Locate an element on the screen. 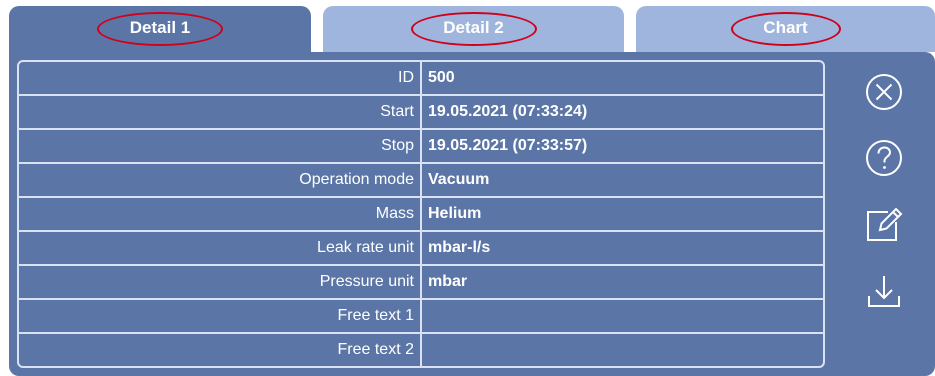  download-icon is located at coordinates (884, 292).